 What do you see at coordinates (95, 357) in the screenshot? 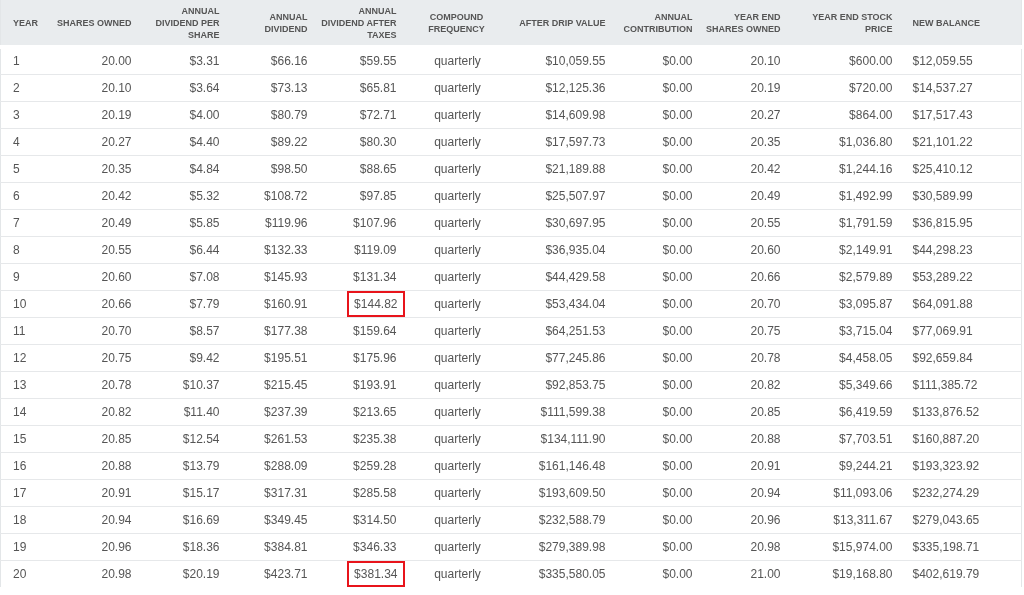
I see `table-cell: 20.75` at bounding box center [95, 357].